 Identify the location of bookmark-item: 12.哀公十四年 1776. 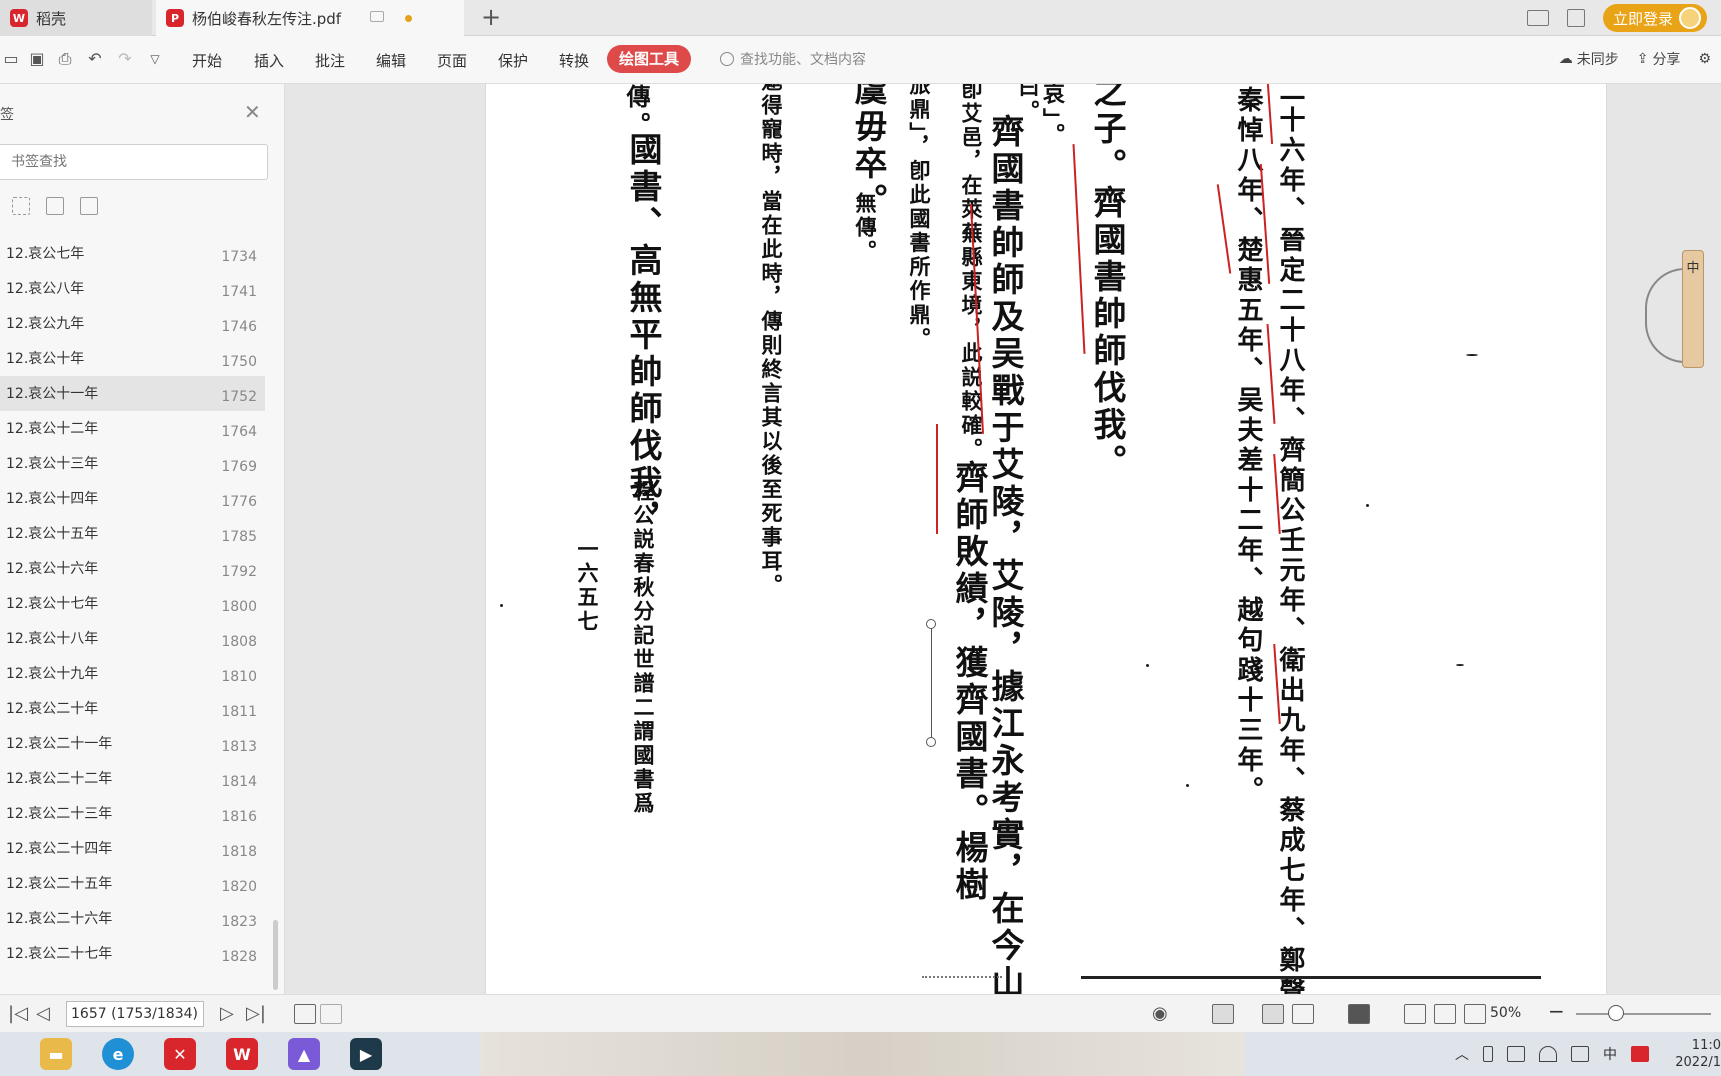
(132, 498).